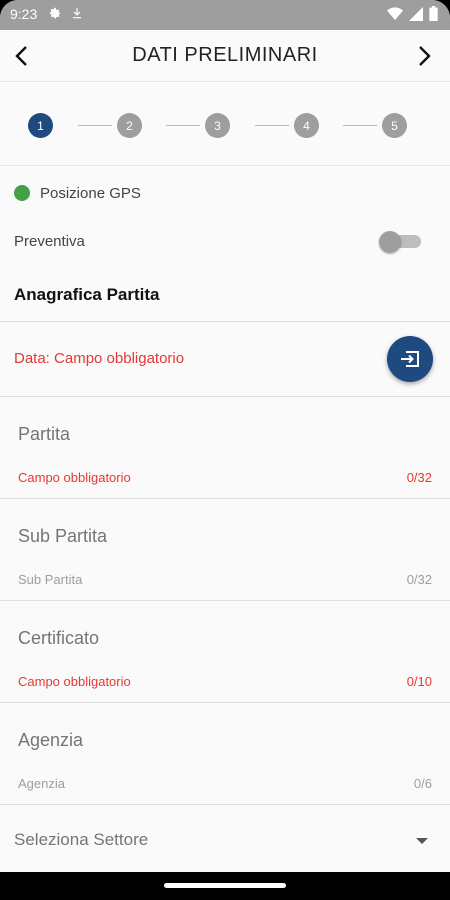 Image resolution: width=450 pixels, height=900 pixels. I want to click on status-time: 9:23, so click(24, 14).